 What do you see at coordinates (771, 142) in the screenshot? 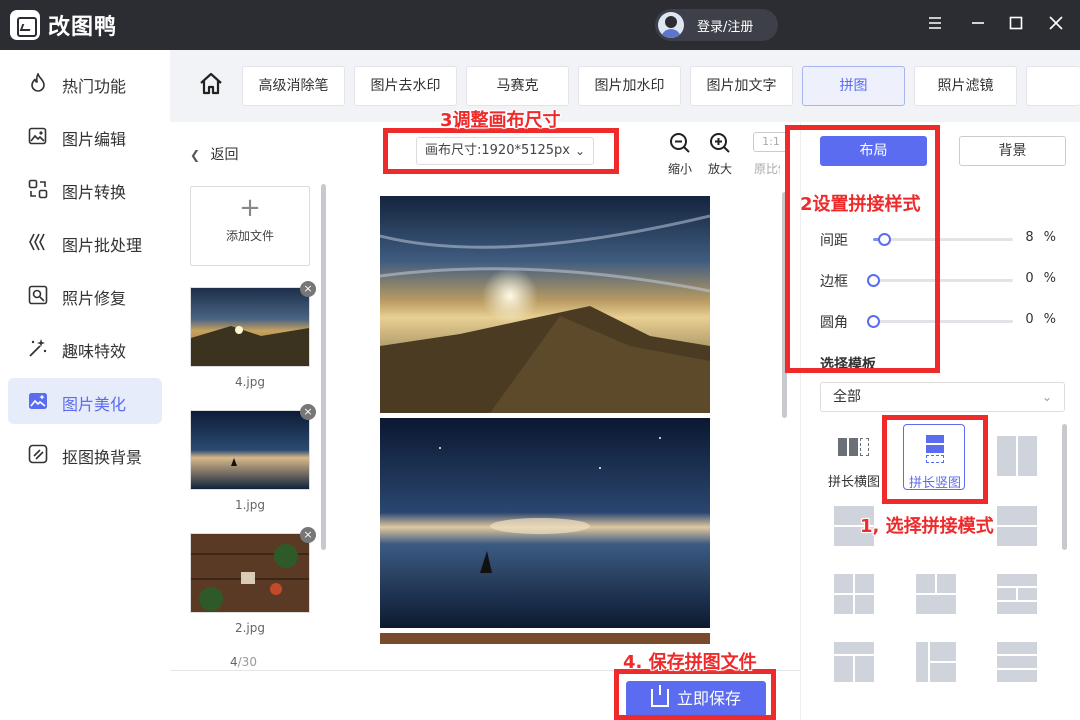
I see `original-ratio-button: 1:1` at bounding box center [771, 142].